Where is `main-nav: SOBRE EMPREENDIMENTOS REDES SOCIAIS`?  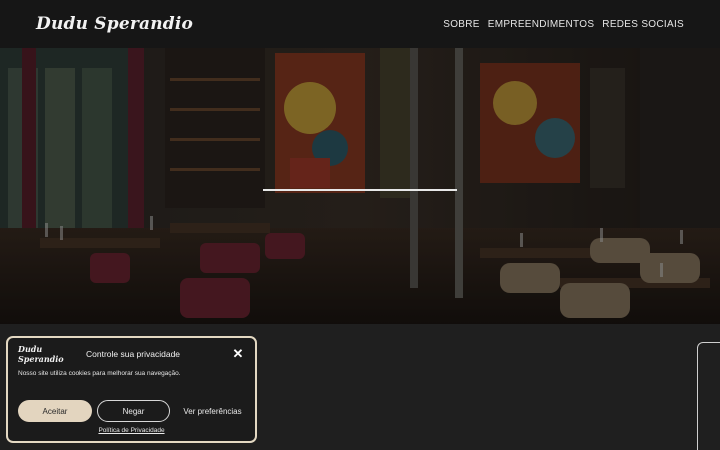 main-nav: SOBRE EMPREENDIMENTOS REDES SOCIAIS is located at coordinates (563, 24).